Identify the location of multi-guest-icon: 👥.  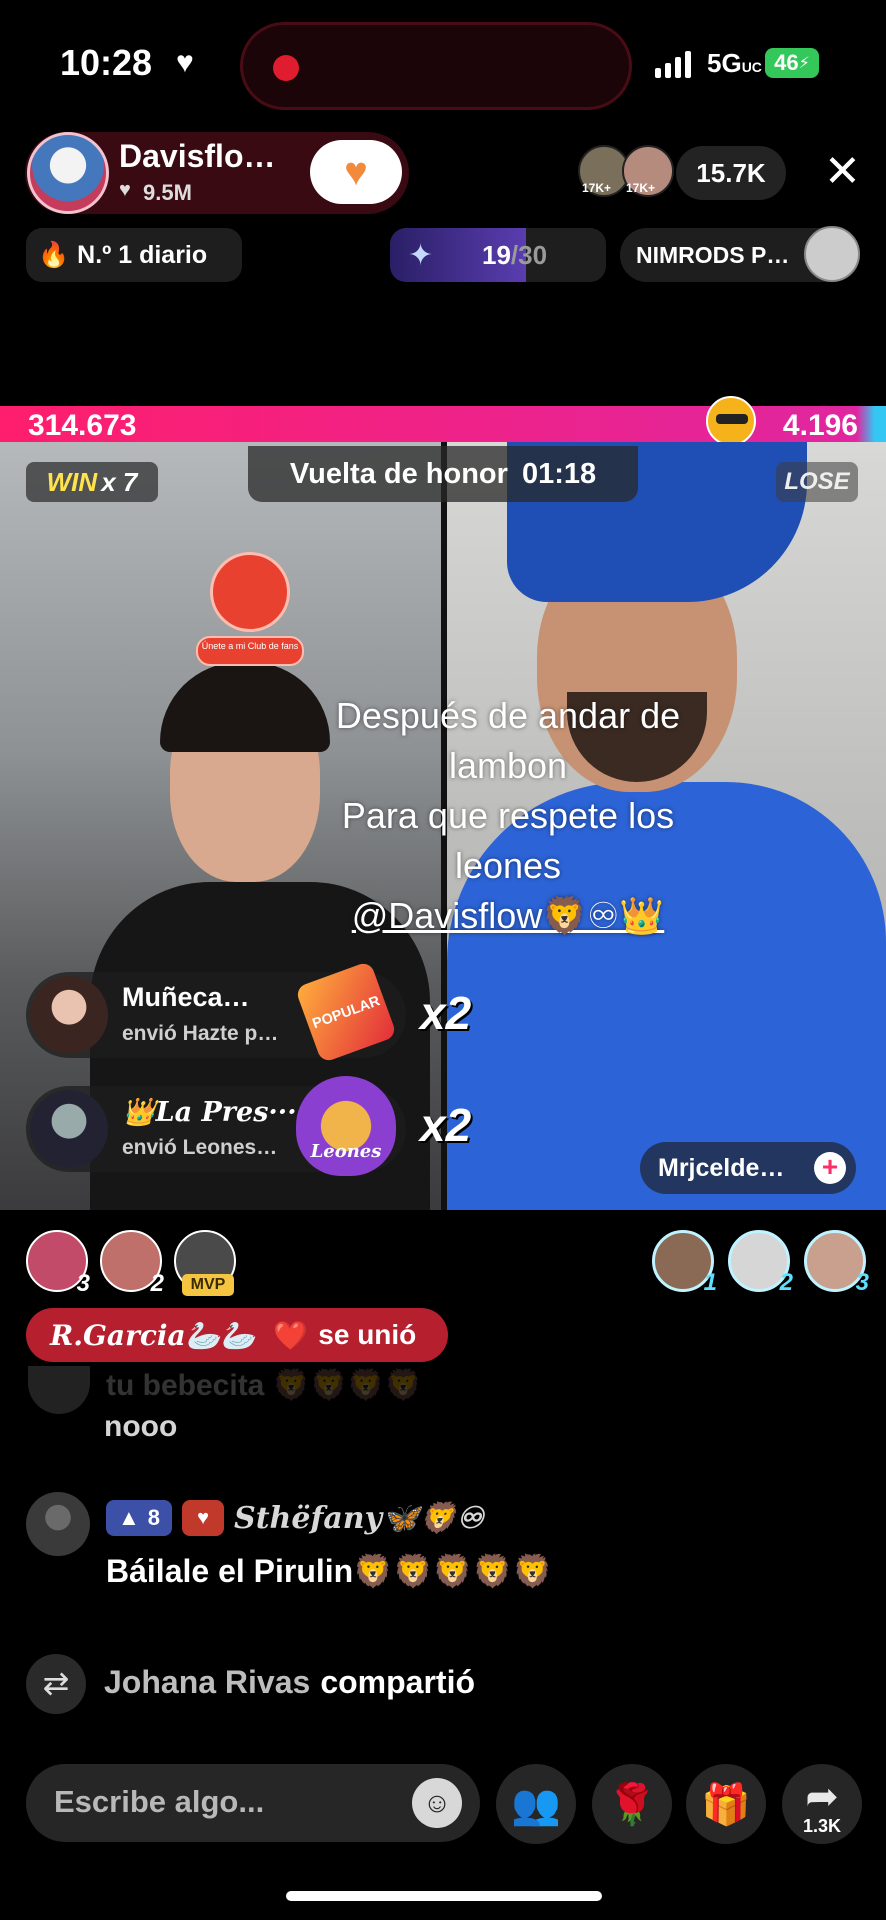
(536, 1804).